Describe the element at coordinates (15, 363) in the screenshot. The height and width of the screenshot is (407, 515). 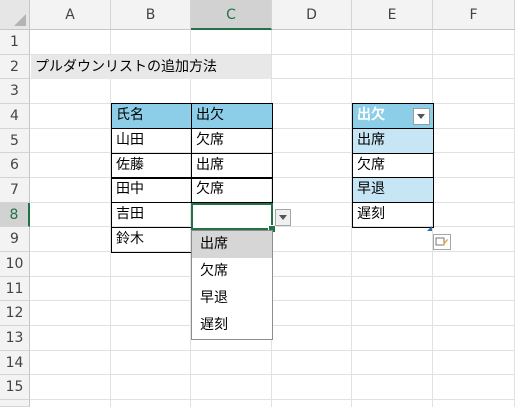
I see `row-header-14: 14` at that location.